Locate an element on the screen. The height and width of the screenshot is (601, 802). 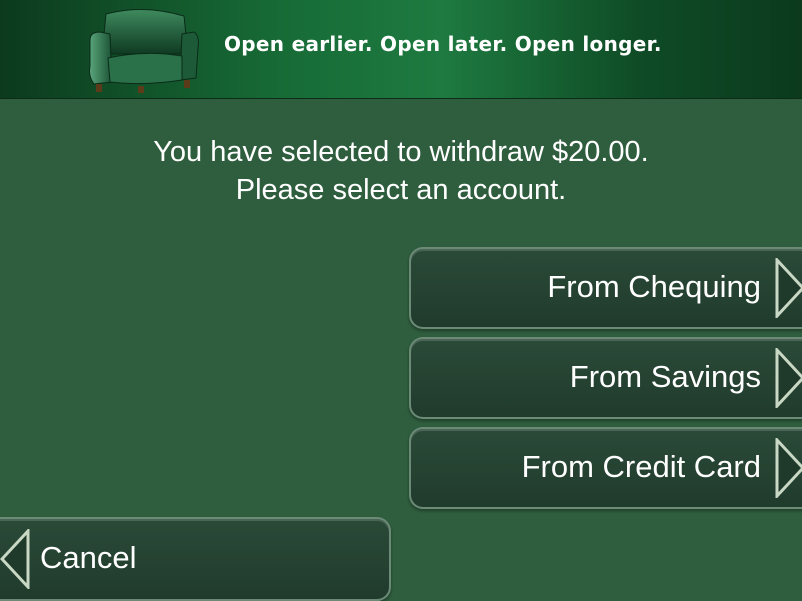
from-chequing-button: From Chequing is located at coordinates (605, 288).